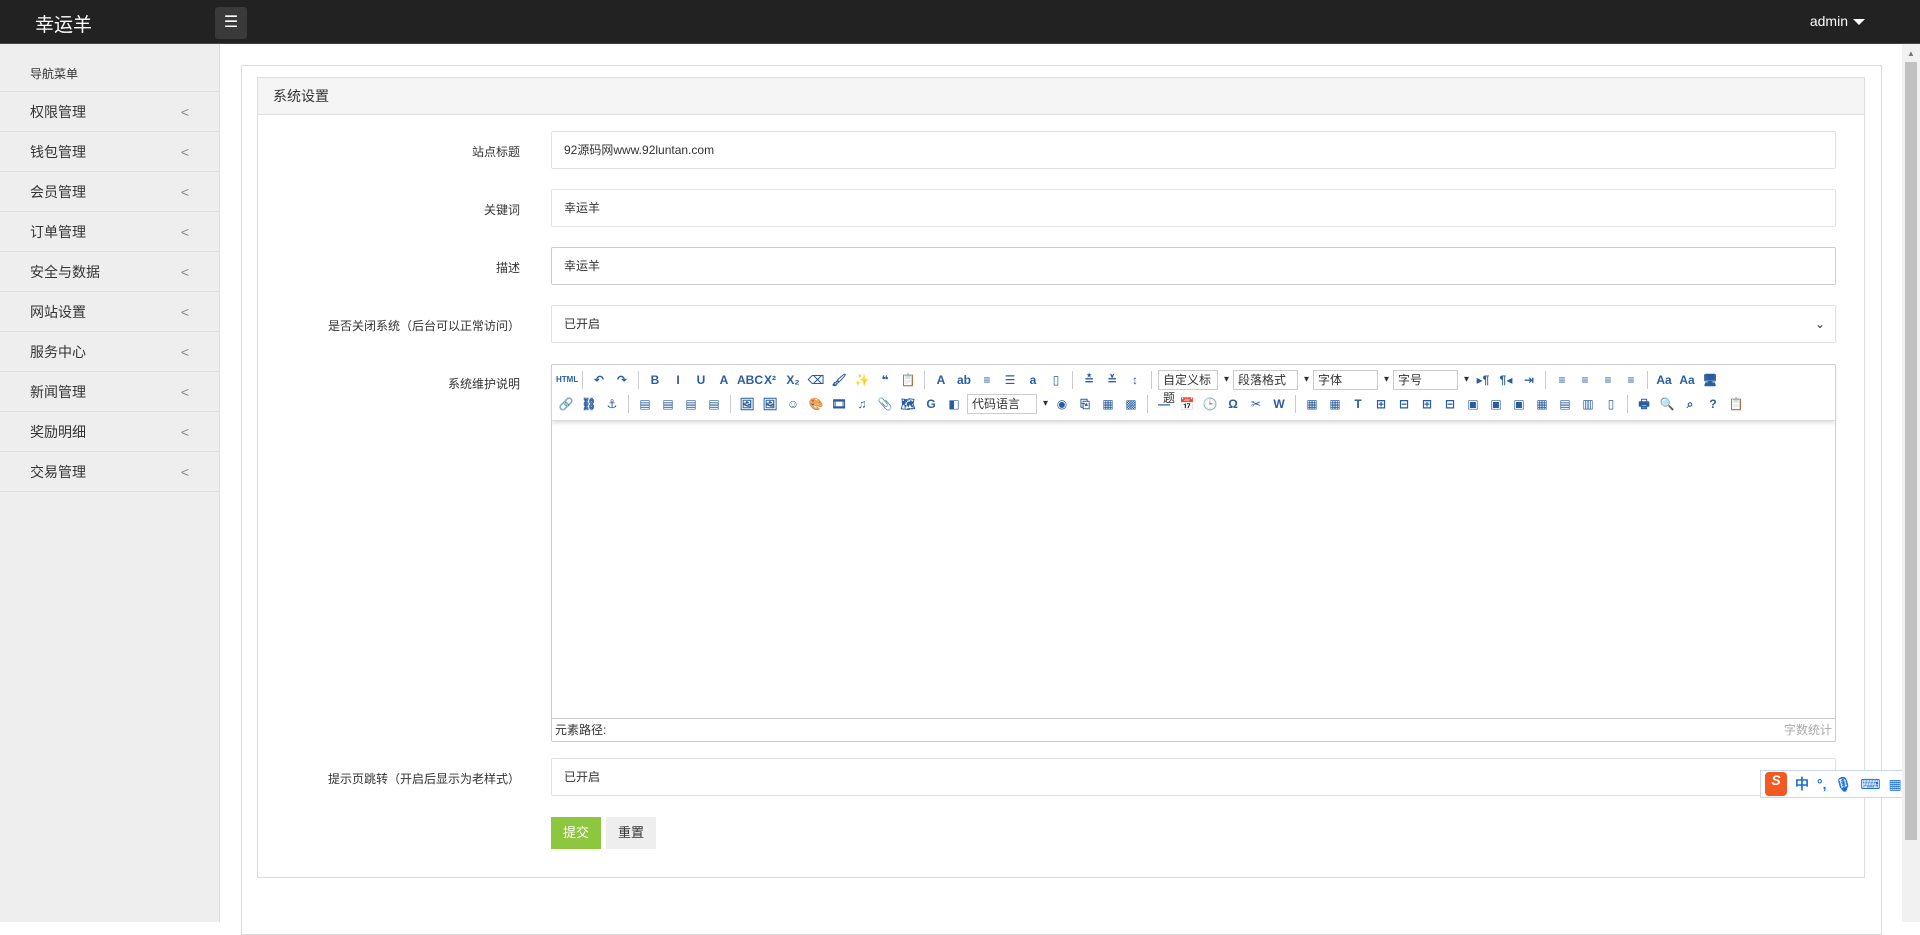  I want to click on subscript-icon: X₂, so click(793, 380).